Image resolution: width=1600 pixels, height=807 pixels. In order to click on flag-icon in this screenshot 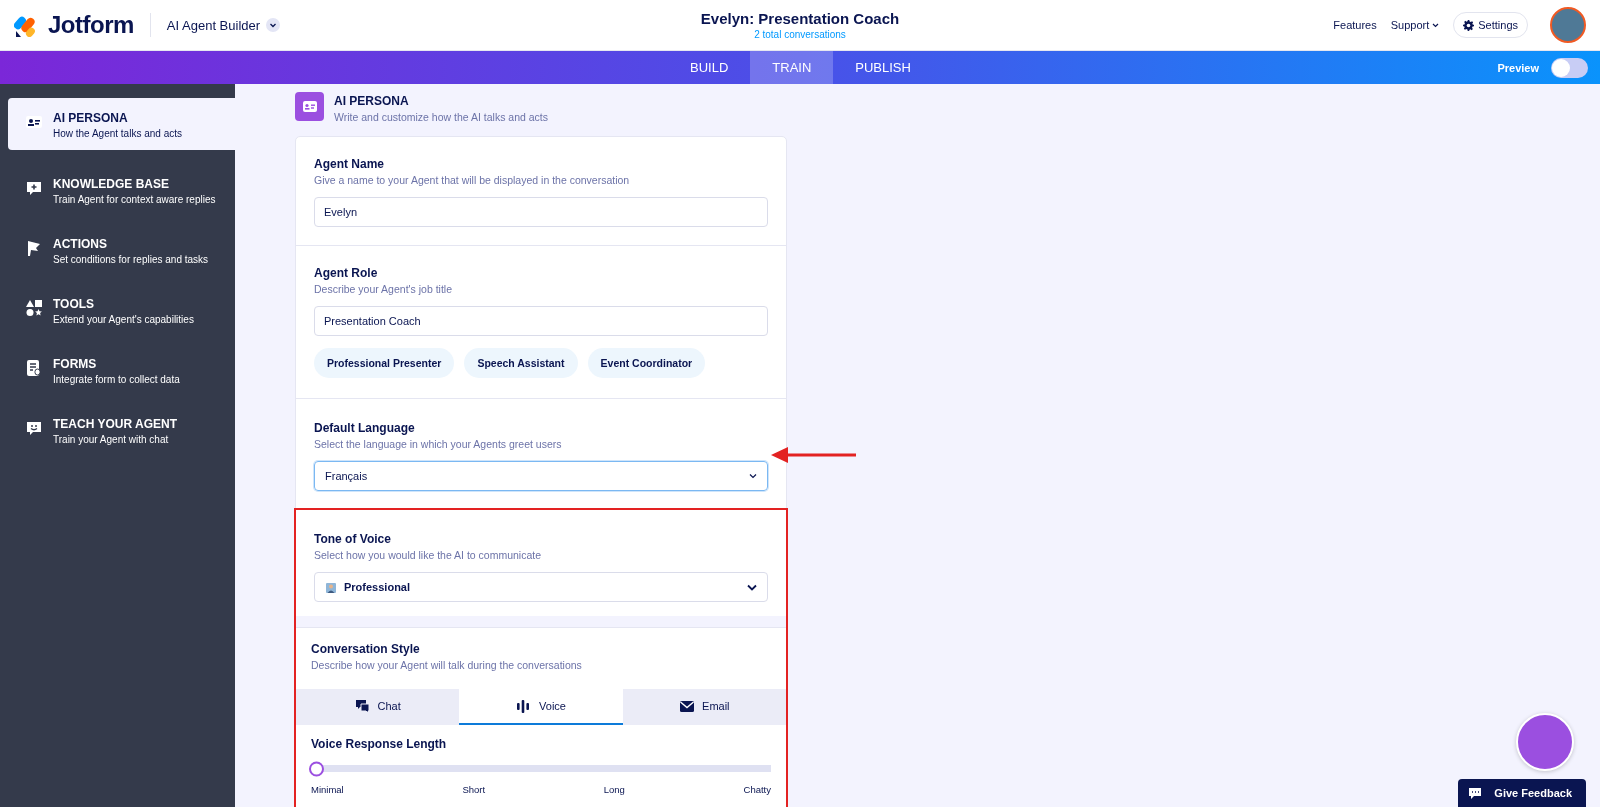, I will do `click(34, 248)`.